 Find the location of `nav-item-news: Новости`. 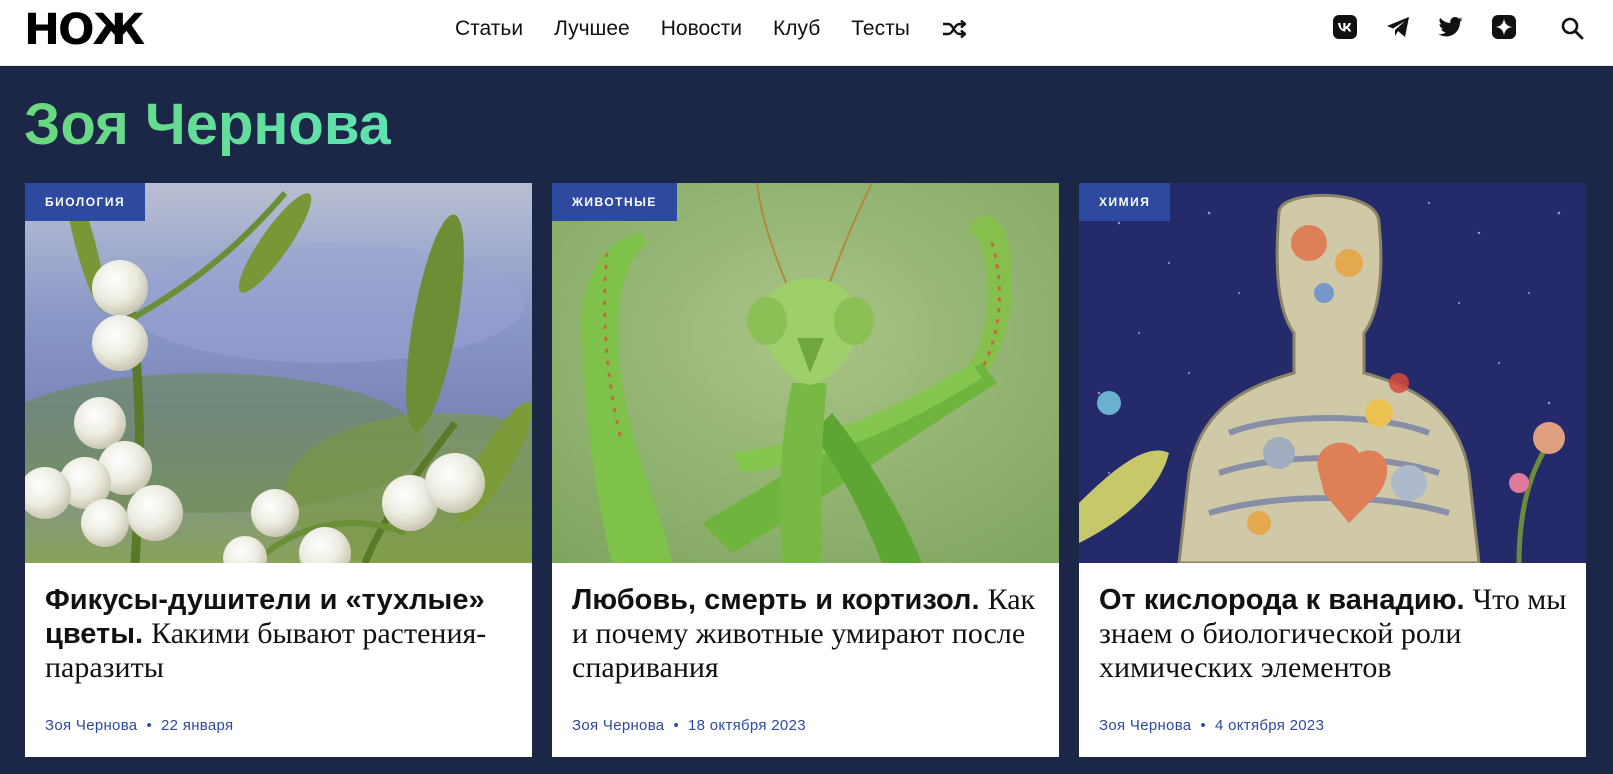

nav-item-news: Новости is located at coordinates (701, 29).